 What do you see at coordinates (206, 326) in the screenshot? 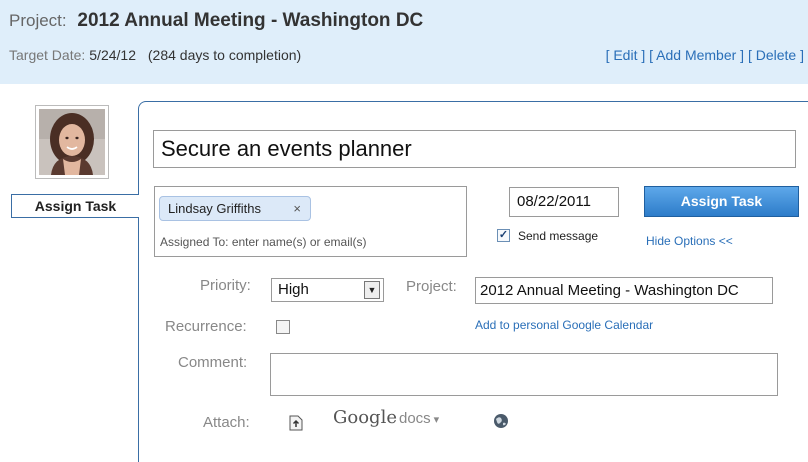
I see `recurrence-label: Recurrence:` at bounding box center [206, 326].